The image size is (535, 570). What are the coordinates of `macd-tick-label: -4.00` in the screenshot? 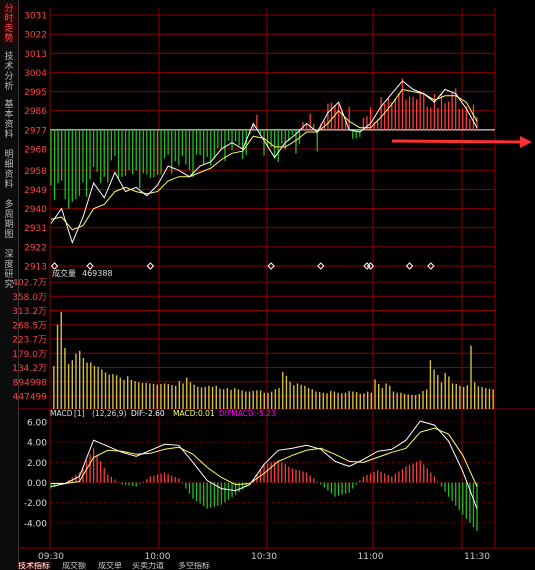 It's located at (36, 524).